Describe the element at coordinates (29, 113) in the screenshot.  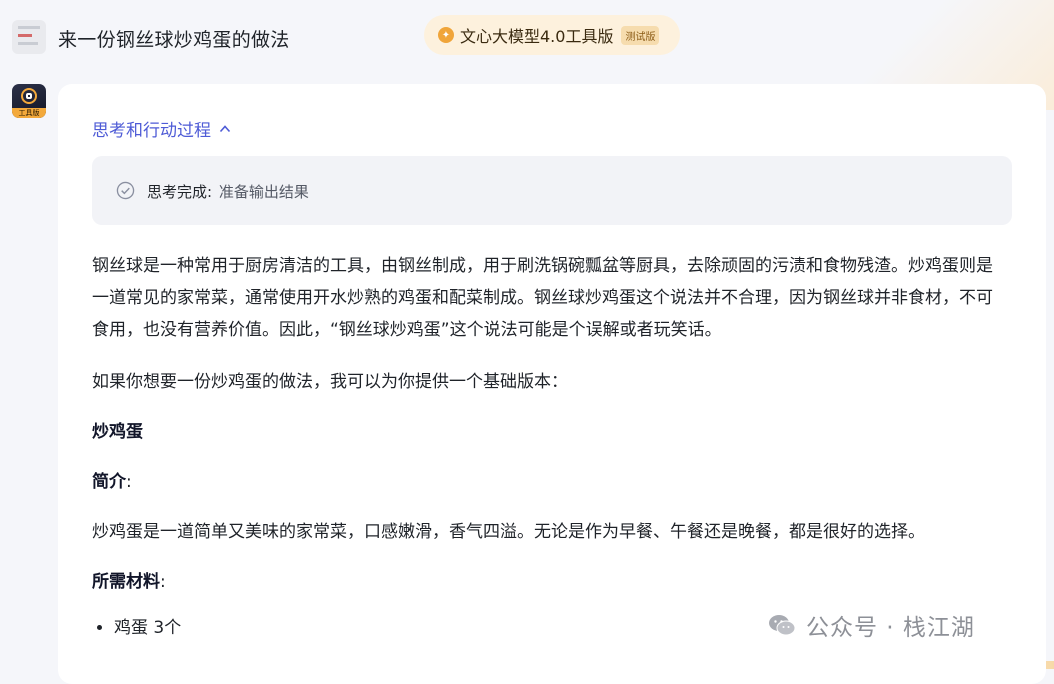
I see `bot-avatar-tag: 工具版` at that location.